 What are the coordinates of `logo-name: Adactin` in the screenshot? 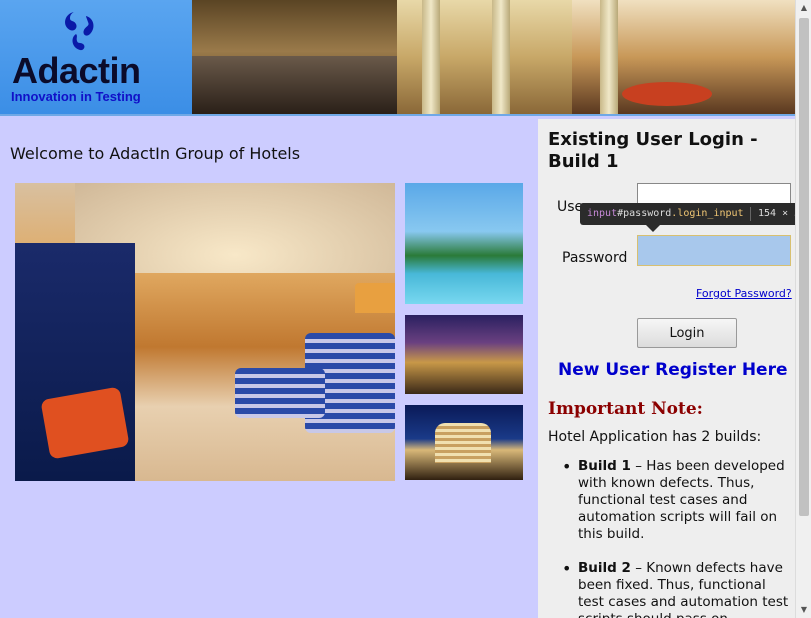 It's located at (76, 70).